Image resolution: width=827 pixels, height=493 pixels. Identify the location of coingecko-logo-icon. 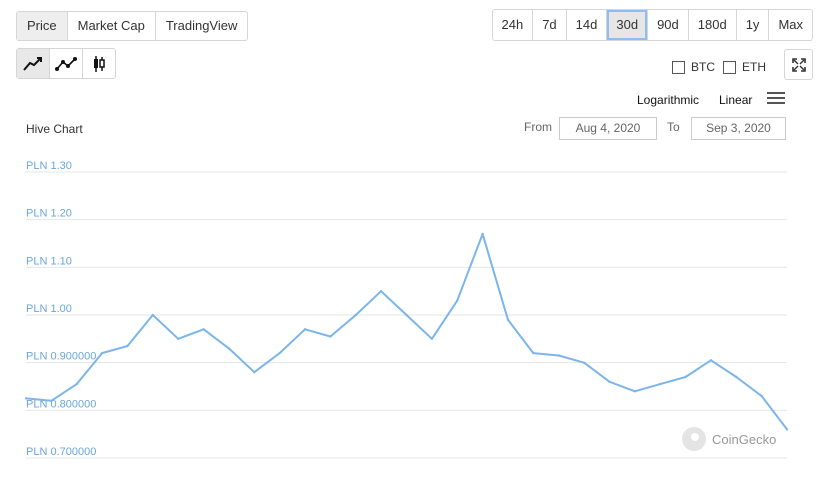
(694, 439).